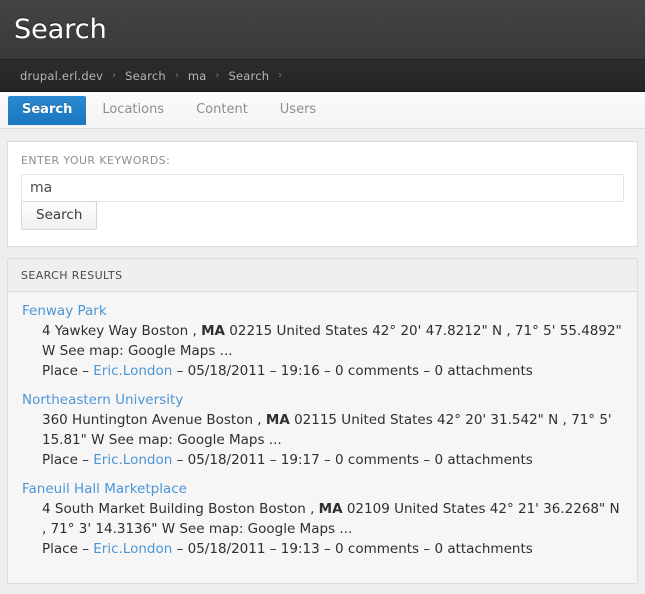  What do you see at coordinates (47, 110) in the screenshot?
I see `tab-search: Search` at bounding box center [47, 110].